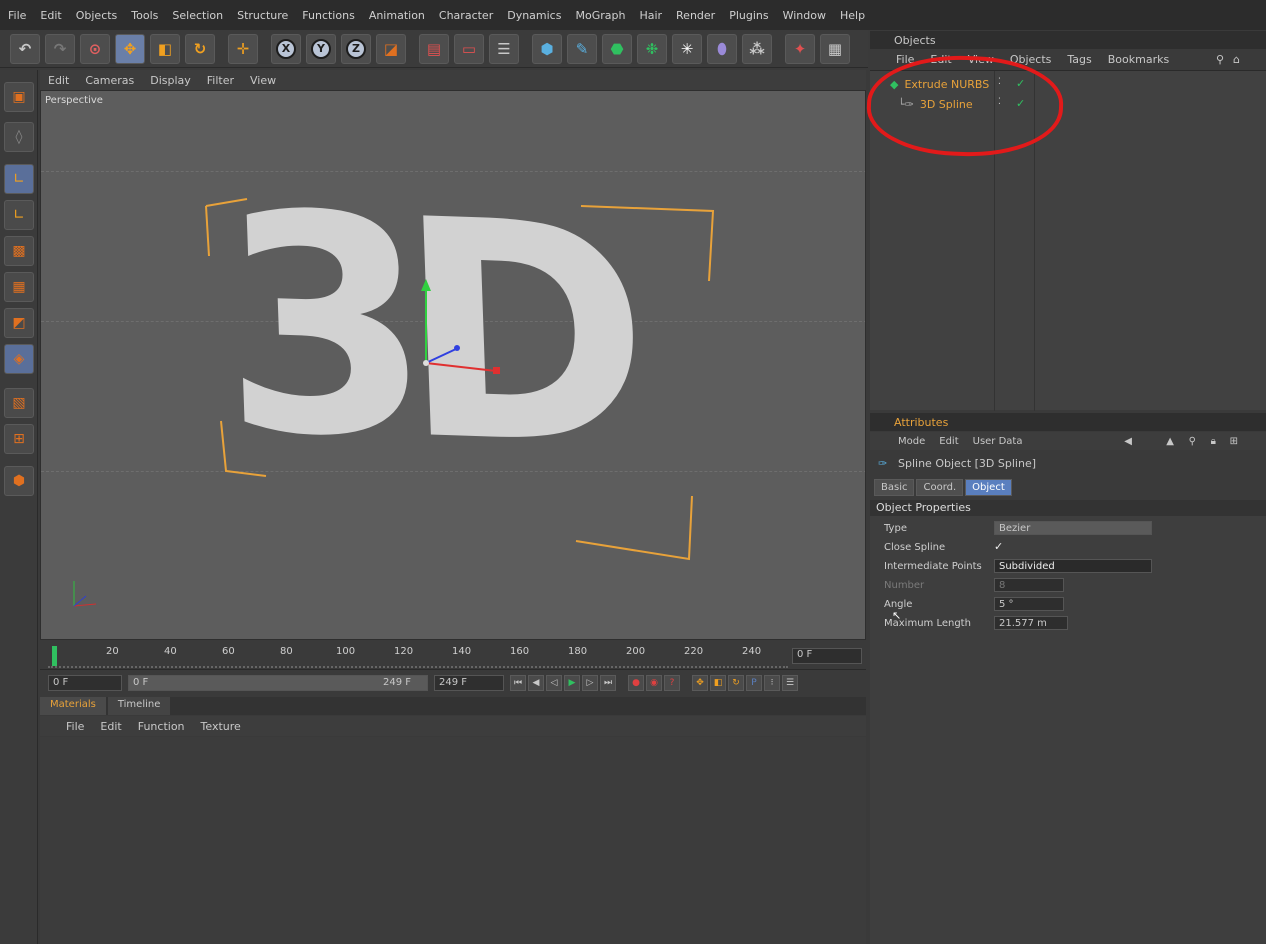 The image size is (1266, 944). What do you see at coordinates (19, 323) in the screenshot?
I see `edges-mode-button: ◩` at bounding box center [19, 323].